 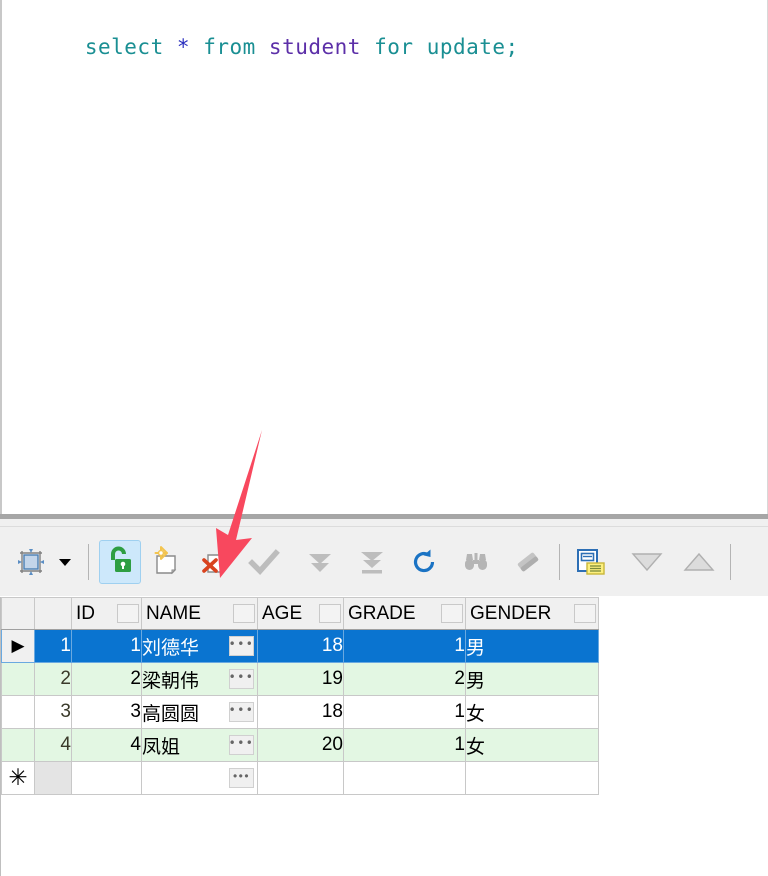 I want to click on splitter-gap, so click(x=384, y=523).